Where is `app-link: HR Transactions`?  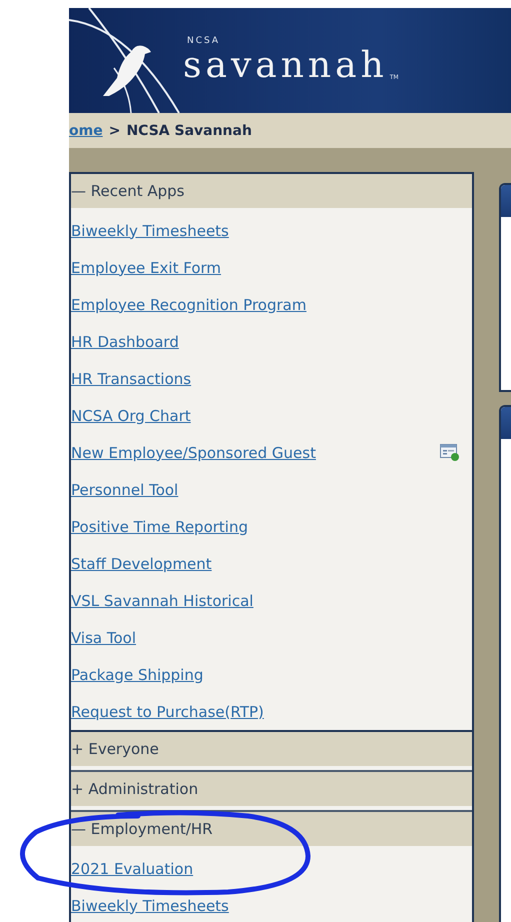
app-link: HR Transactions is located at coordinates (131, 379).